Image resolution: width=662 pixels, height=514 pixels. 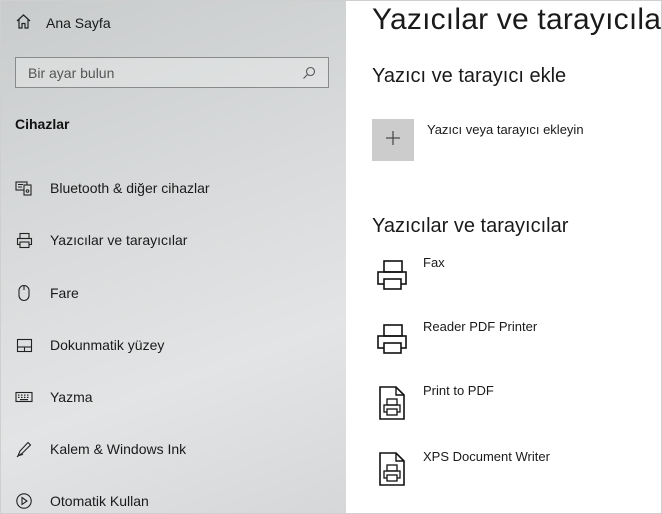 What do you see at coordinates (433, 404) in the screenshot?
I see `device-item: Print to PDF` at bounding box center [433, 404].